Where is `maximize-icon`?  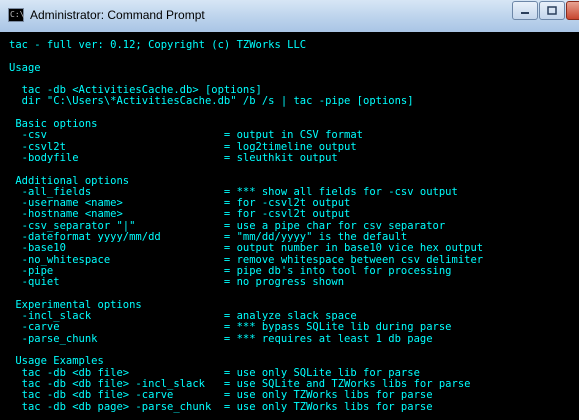
maximize-icon is located at coordinates (552, 10).